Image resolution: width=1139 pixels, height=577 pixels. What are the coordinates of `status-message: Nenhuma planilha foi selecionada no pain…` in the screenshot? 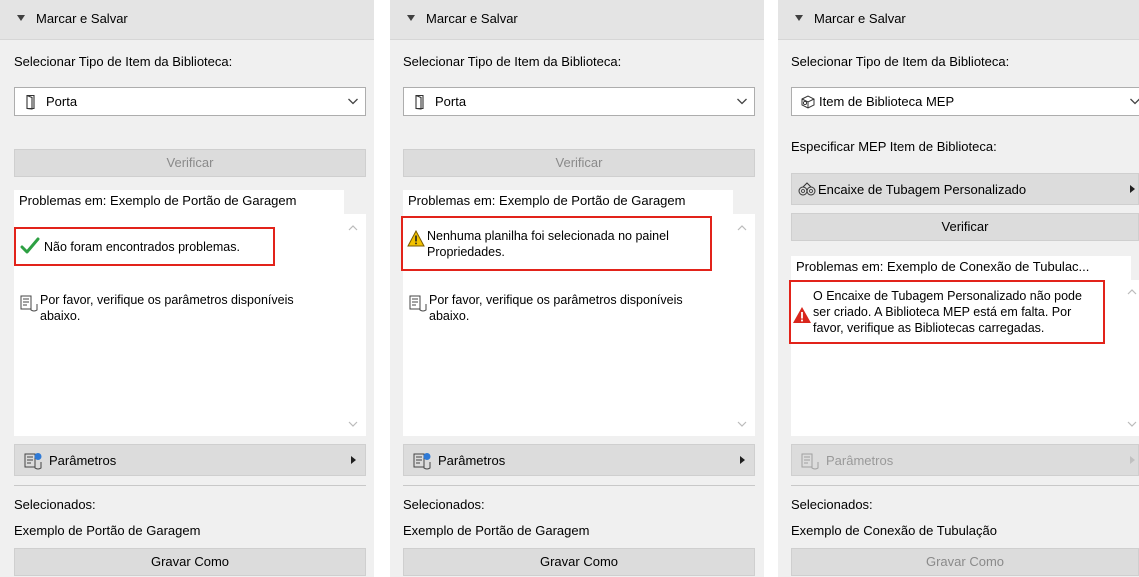 It's located at (548, 244).